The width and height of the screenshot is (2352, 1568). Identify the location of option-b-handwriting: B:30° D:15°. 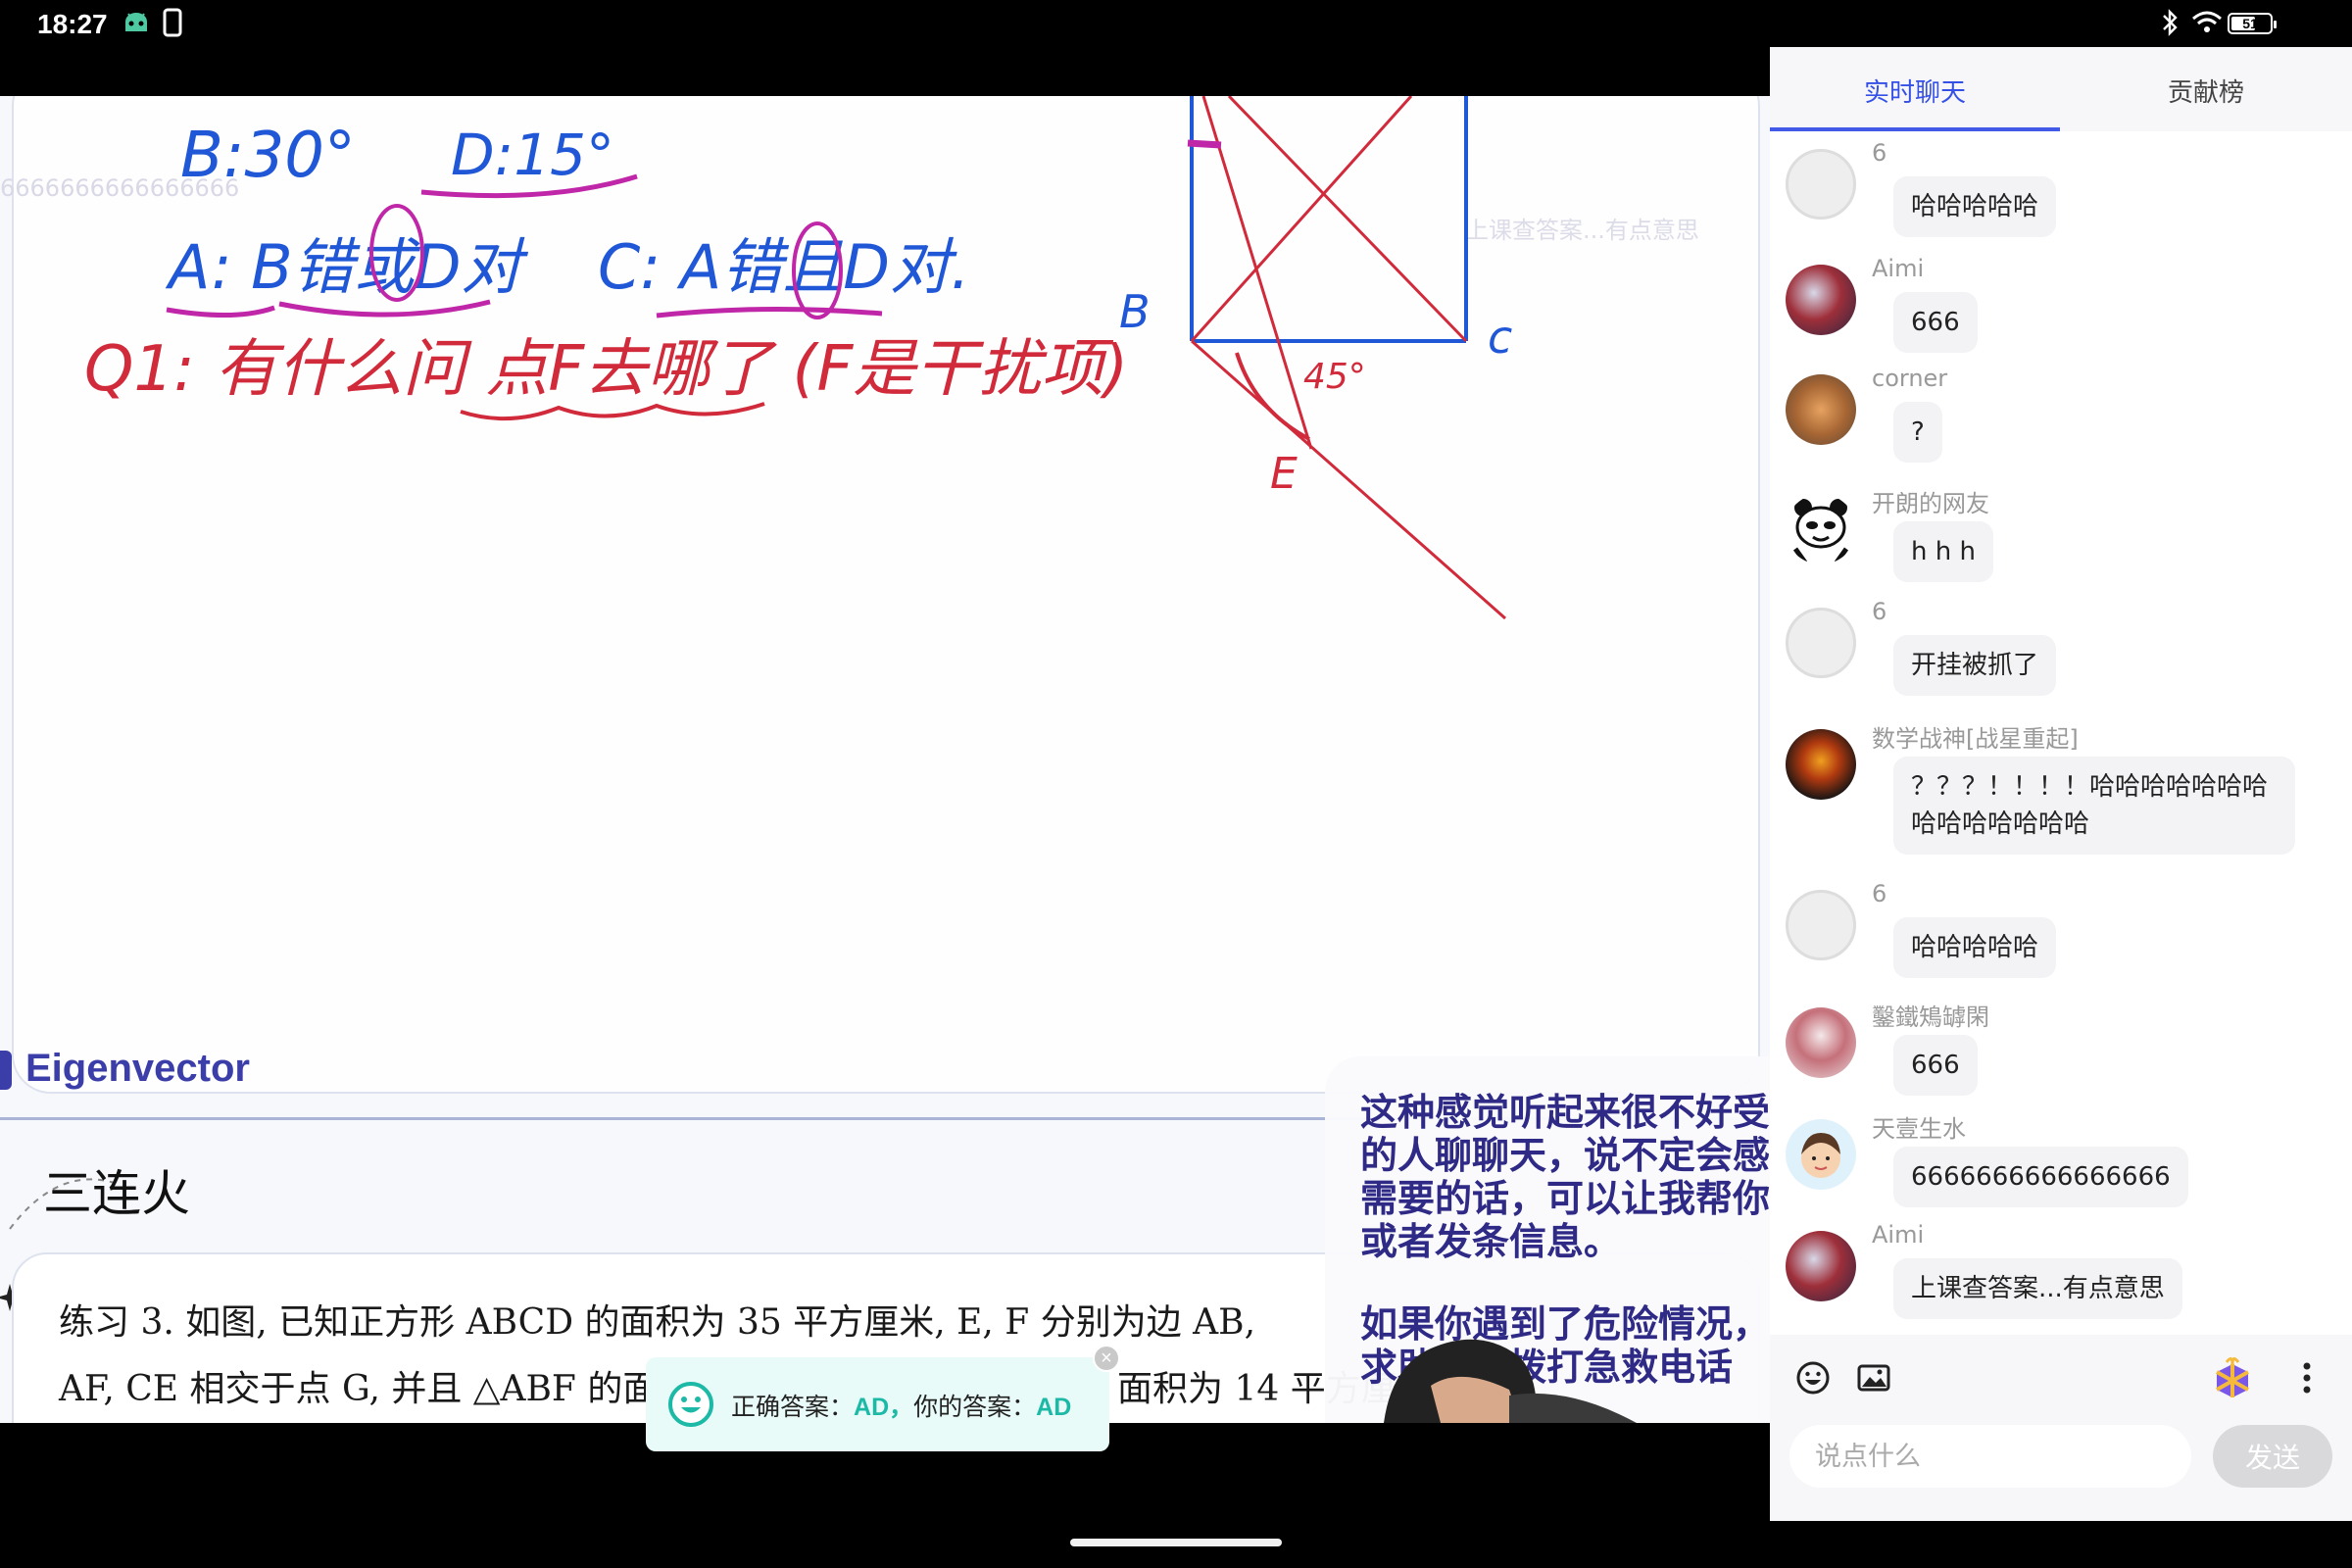
(409, 159).